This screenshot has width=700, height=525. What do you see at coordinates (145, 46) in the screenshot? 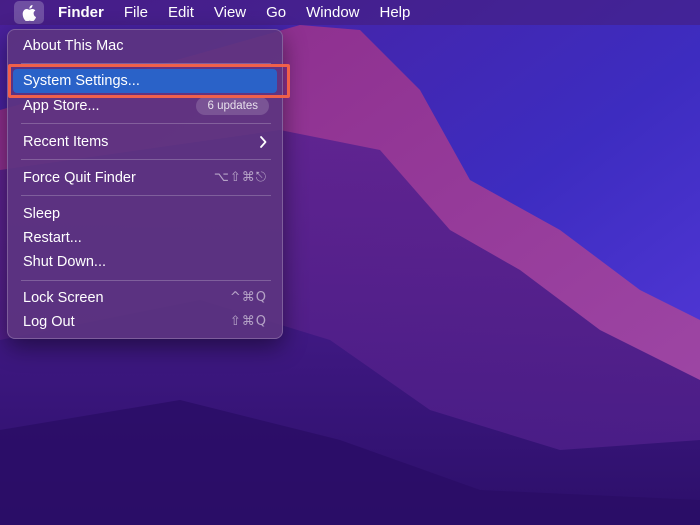
I see `menu-item-about-this-mac: About This Mac` at bounding box center [145, 46].